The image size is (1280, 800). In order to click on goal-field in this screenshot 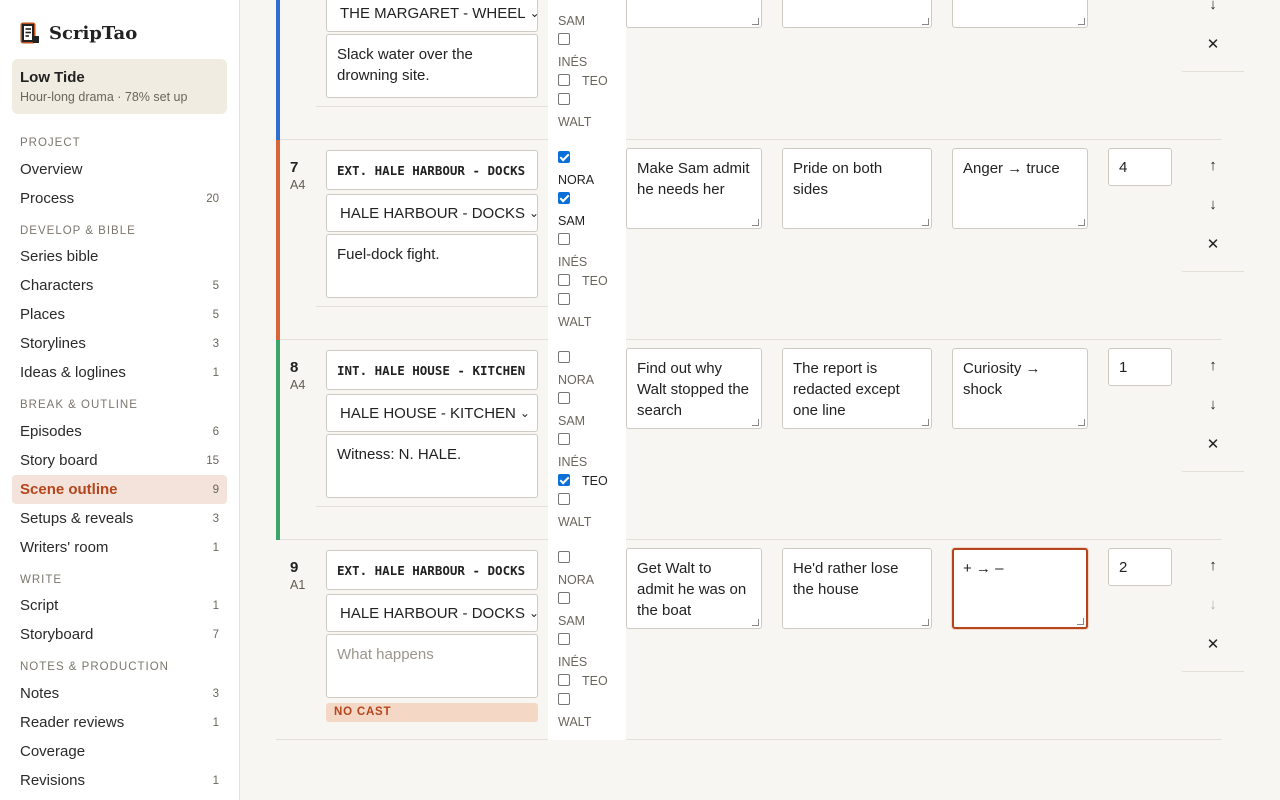, I will do `click(694, 14)`.